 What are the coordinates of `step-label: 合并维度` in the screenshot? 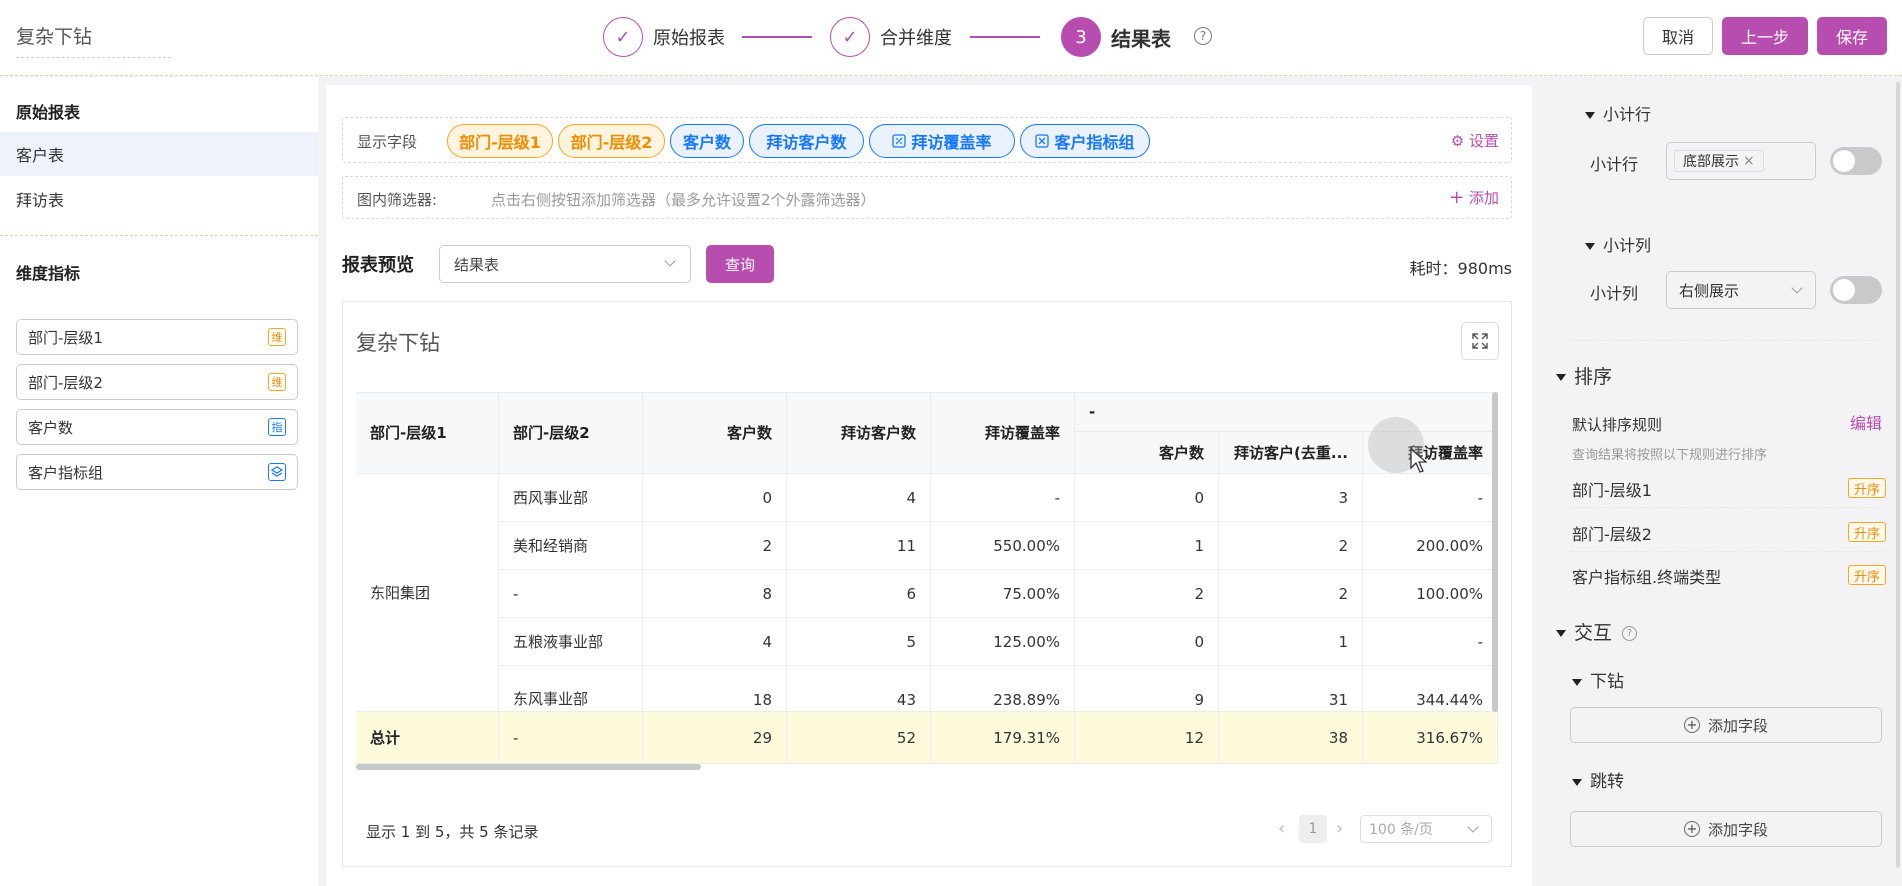 It's located at (916, 38).